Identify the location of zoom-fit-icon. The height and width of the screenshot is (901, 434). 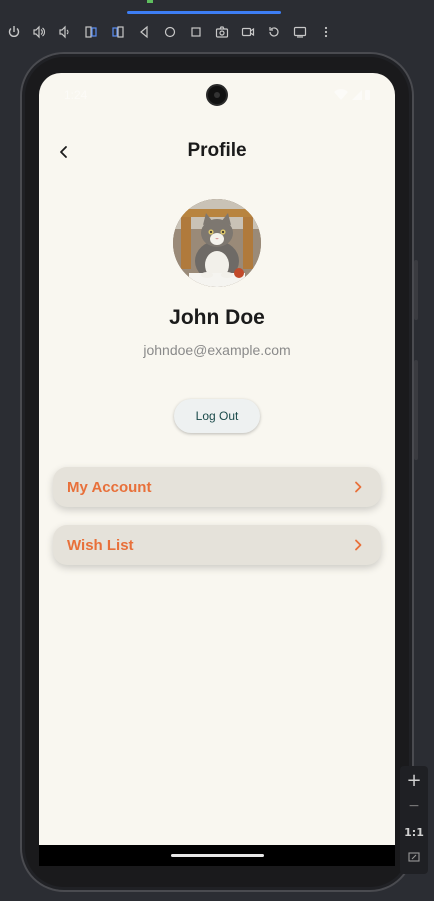
(414, 858).